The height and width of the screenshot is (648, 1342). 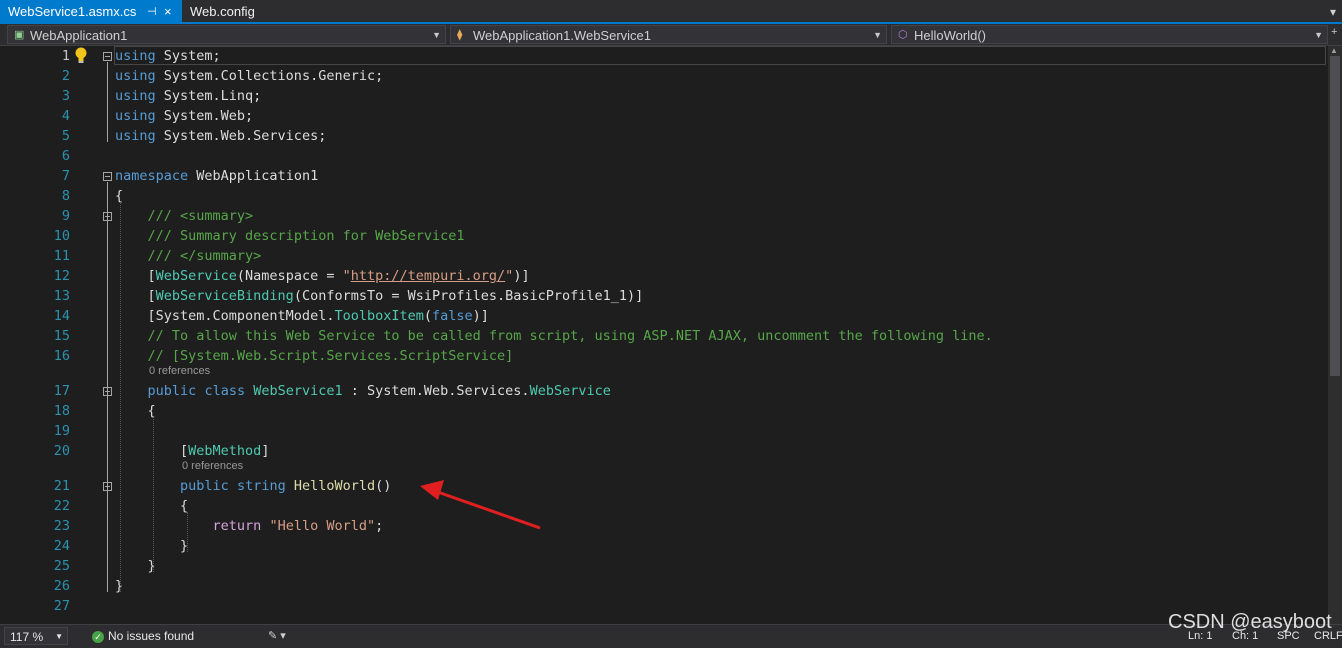 I want to click on code-token: /// <summary>, so click(x=200, y=216).